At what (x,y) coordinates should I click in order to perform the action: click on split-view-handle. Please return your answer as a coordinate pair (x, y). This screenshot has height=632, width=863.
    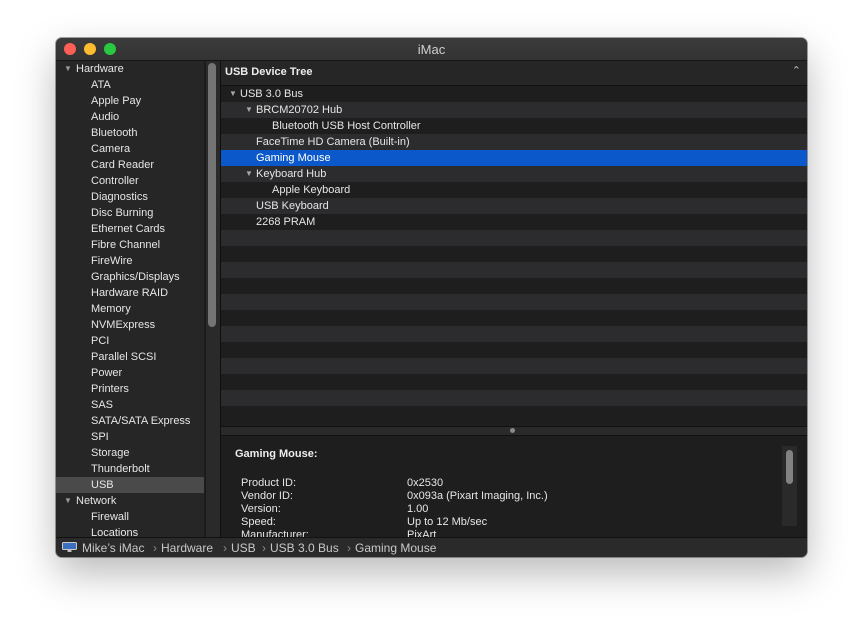
    Looking at the image, I should click on (514, 431).